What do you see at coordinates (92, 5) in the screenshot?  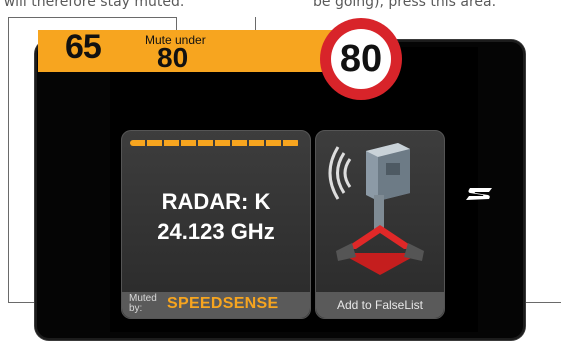 I see `callout-caption-left: rt will therefore stay muted.` at bounding box center [92, 5].